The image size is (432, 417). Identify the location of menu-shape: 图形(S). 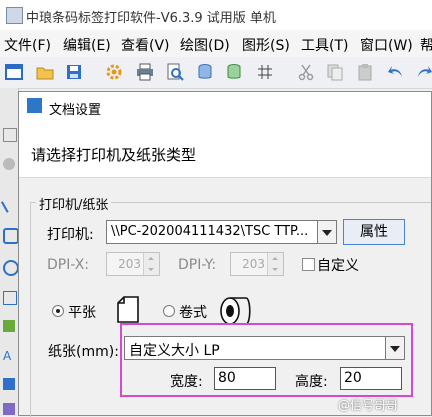
(266, 45).